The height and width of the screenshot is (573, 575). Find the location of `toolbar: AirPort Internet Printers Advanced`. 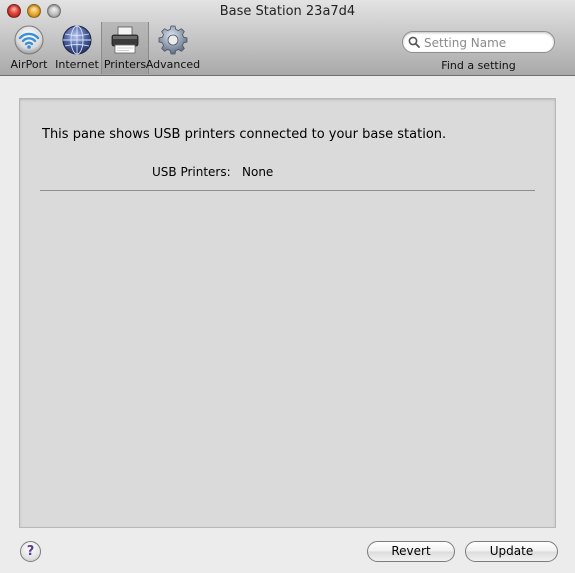

toolbar: AirPort Internet Printers Advanced is located at coordinates (103, 48).